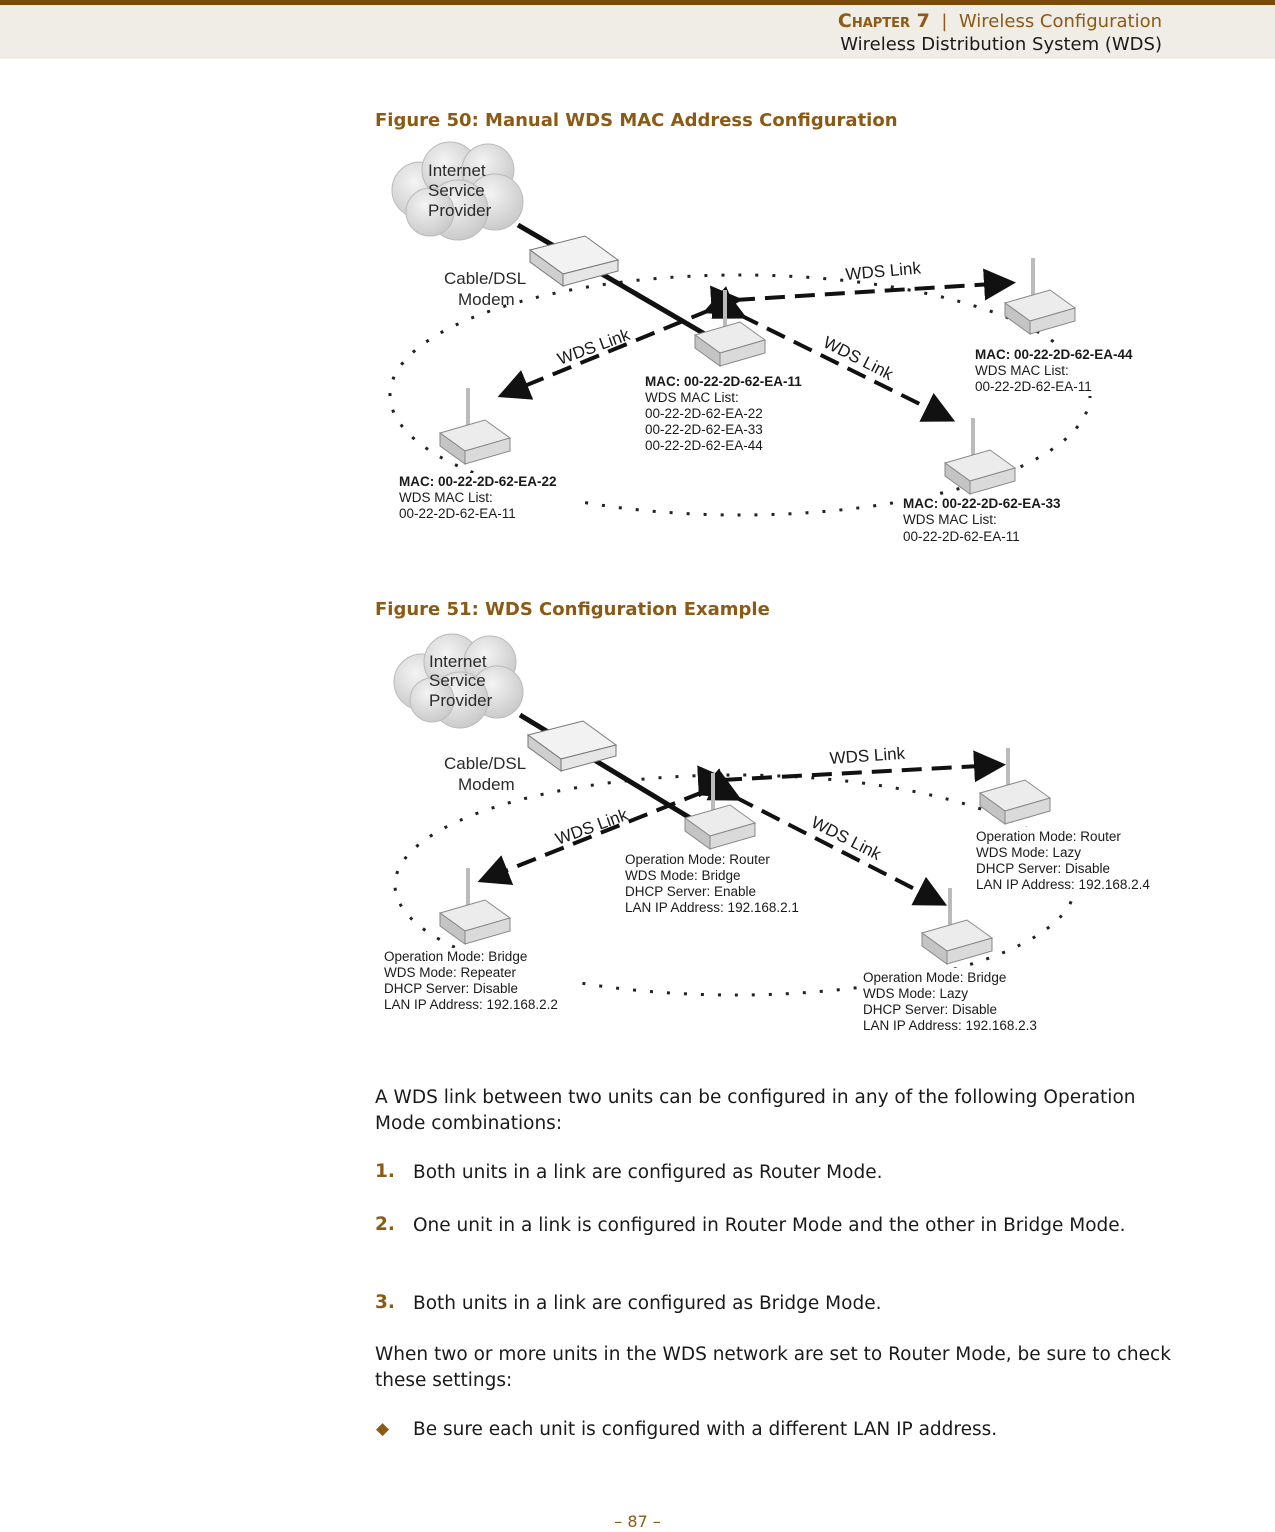  I want to click on right-top-mac: MAC: 00-22-2D-62-EA-44, so click(1054, 354).